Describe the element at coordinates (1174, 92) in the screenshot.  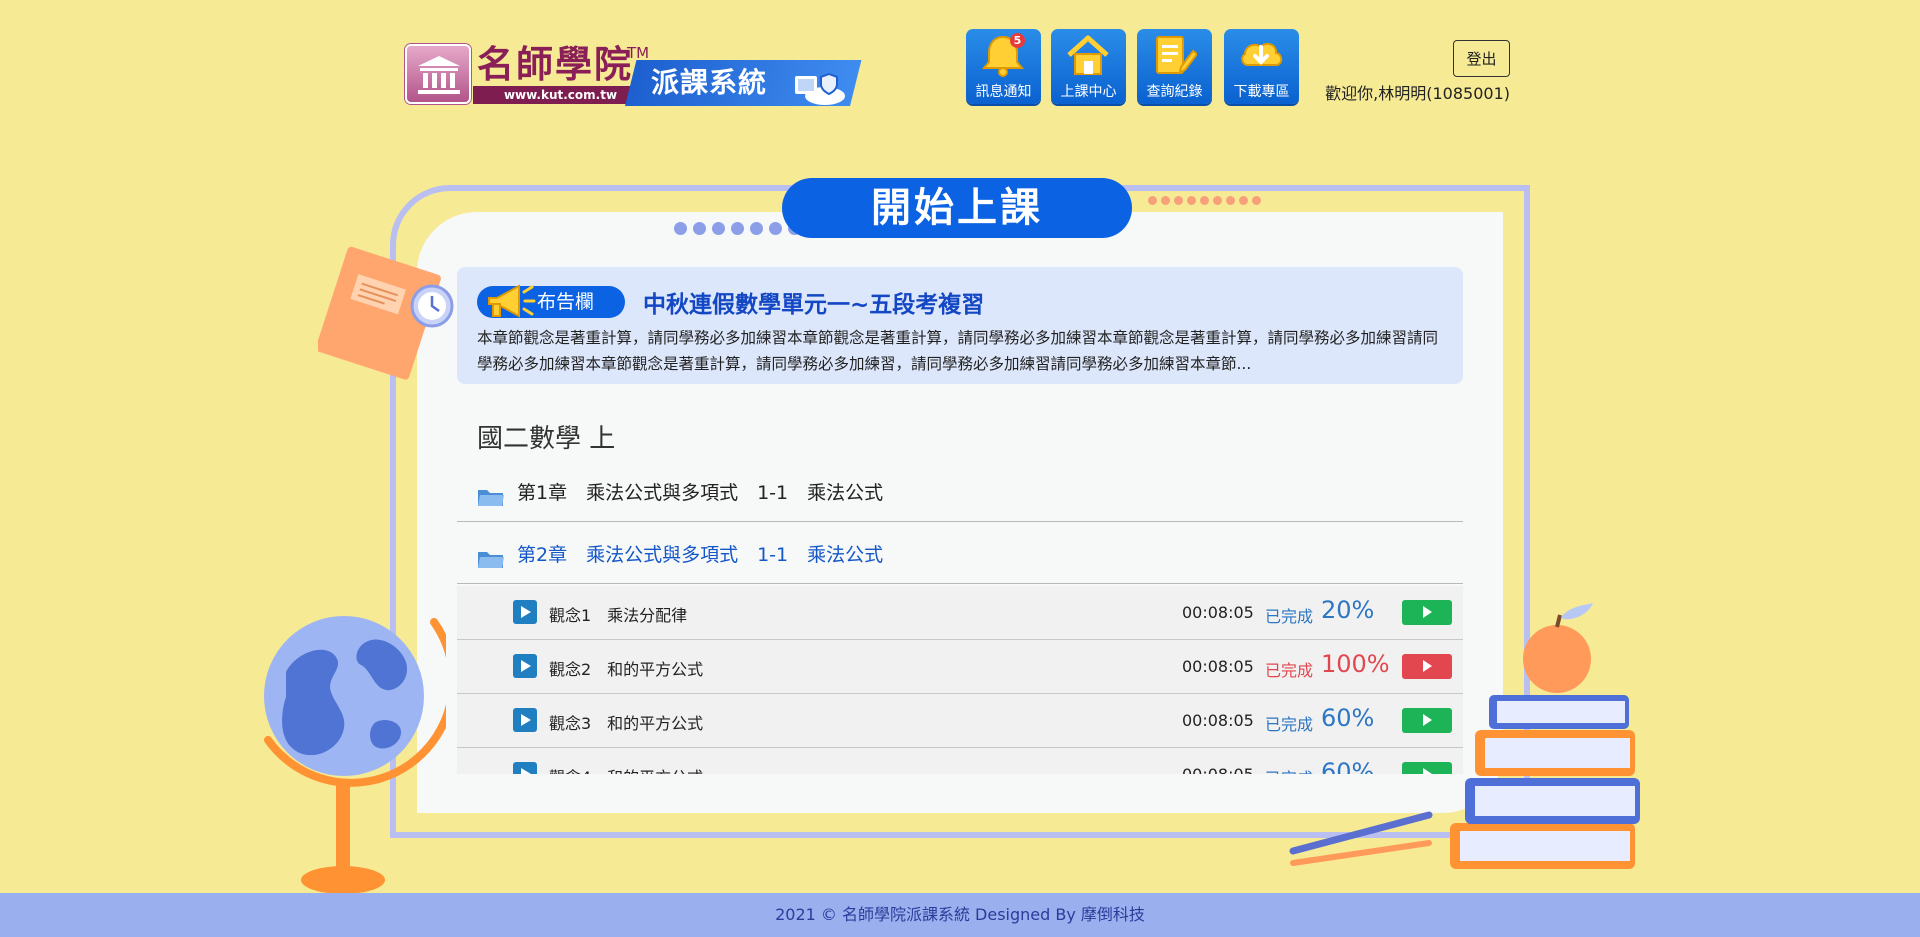
I see `nav-label: 查詢紀錄` at that location.